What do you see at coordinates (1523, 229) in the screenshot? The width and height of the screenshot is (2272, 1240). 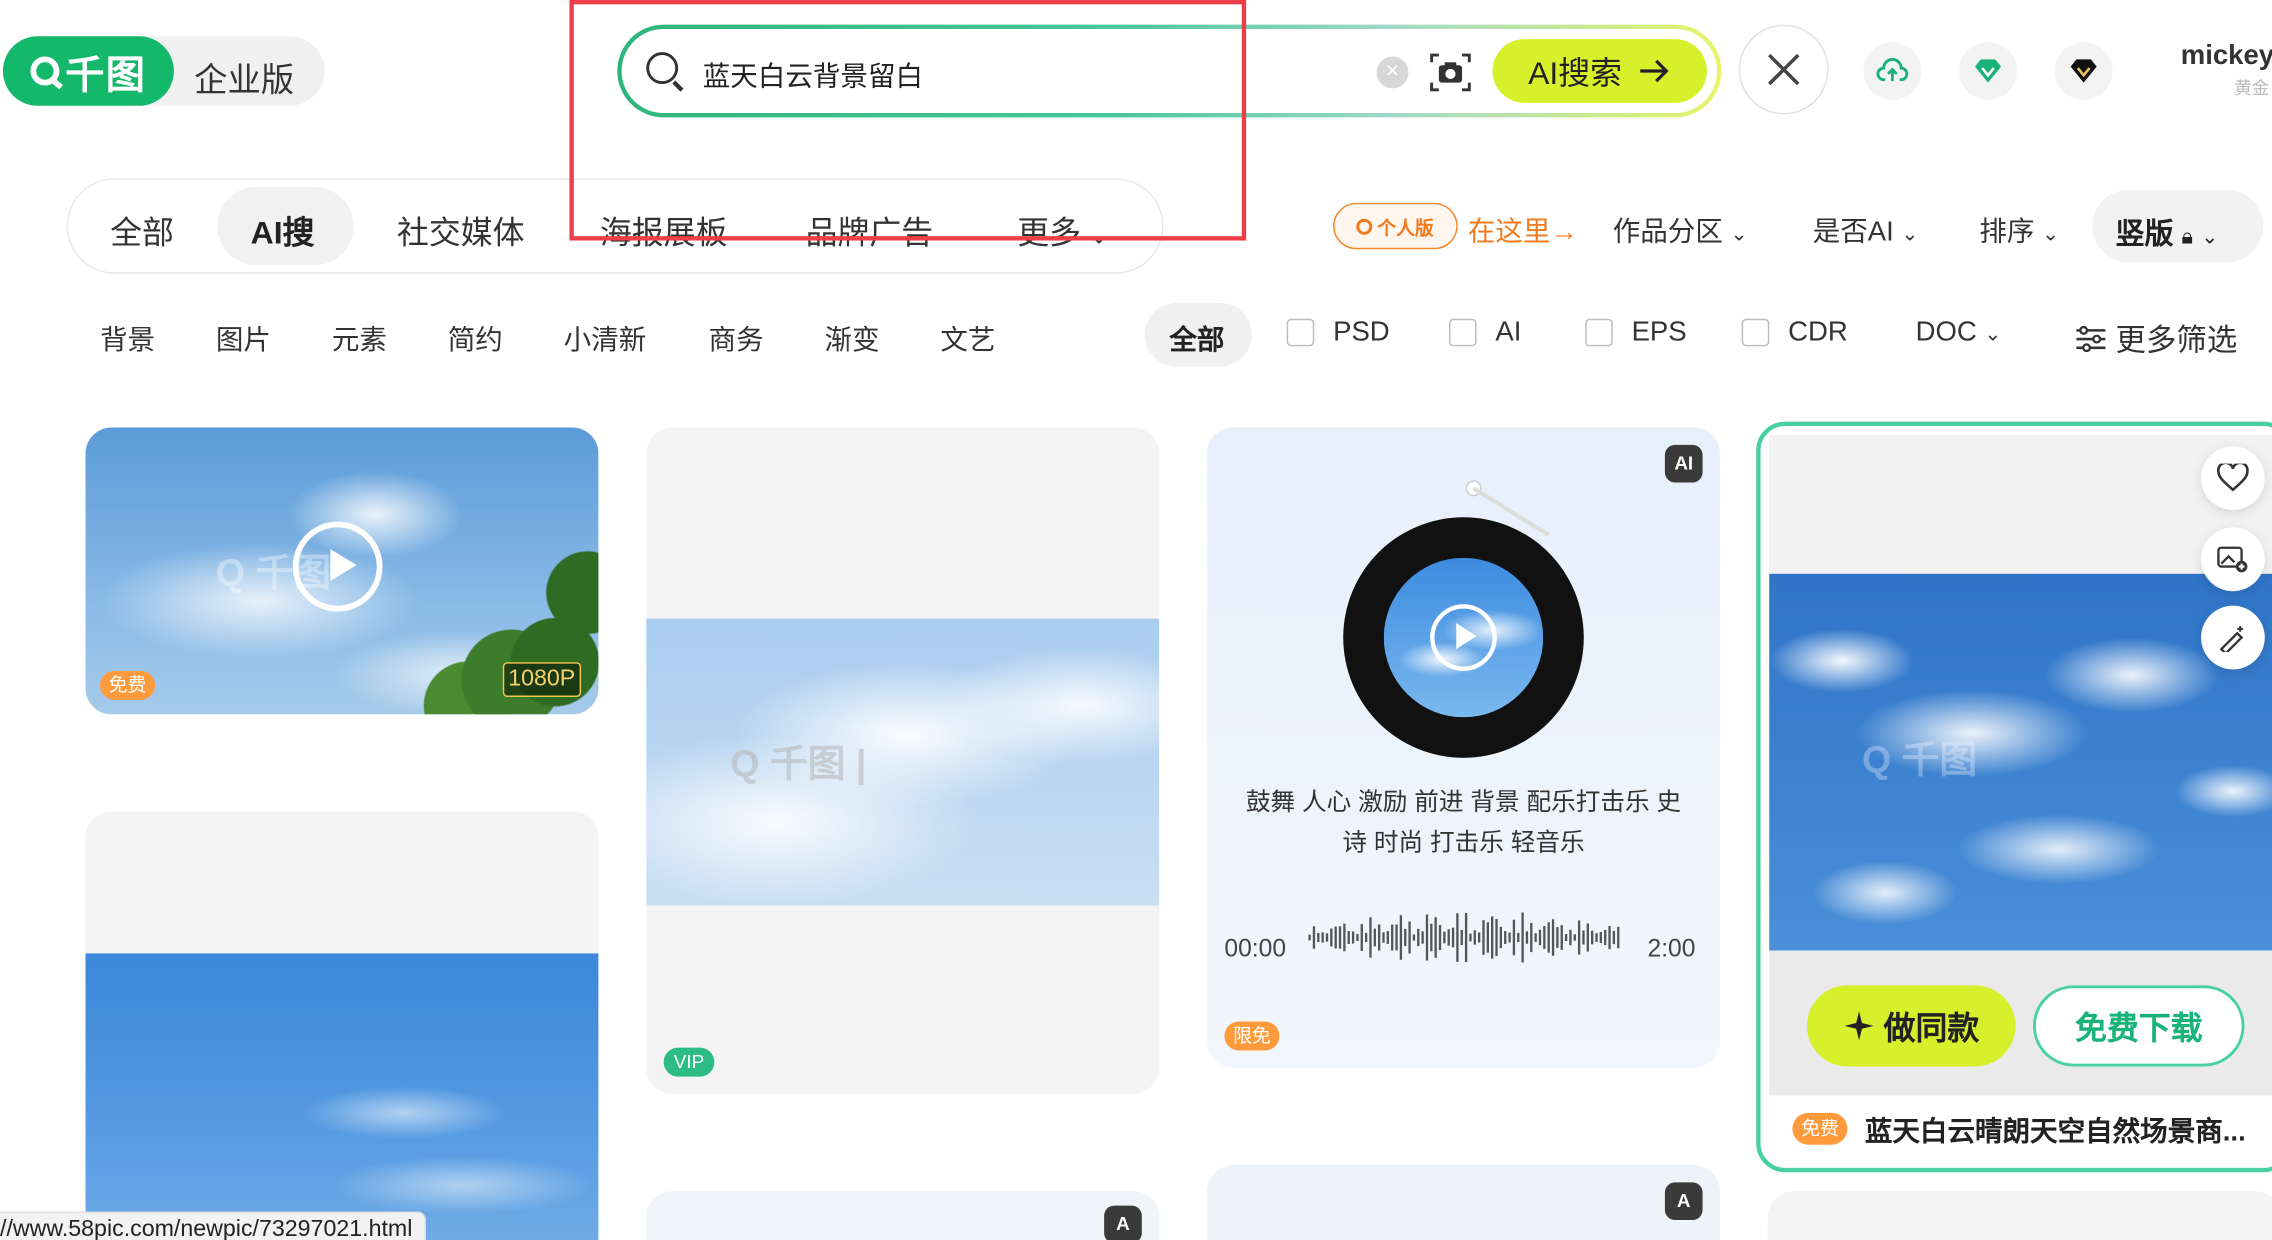 I see `here-link: 在这里→` at bounding box center [1523, 229].